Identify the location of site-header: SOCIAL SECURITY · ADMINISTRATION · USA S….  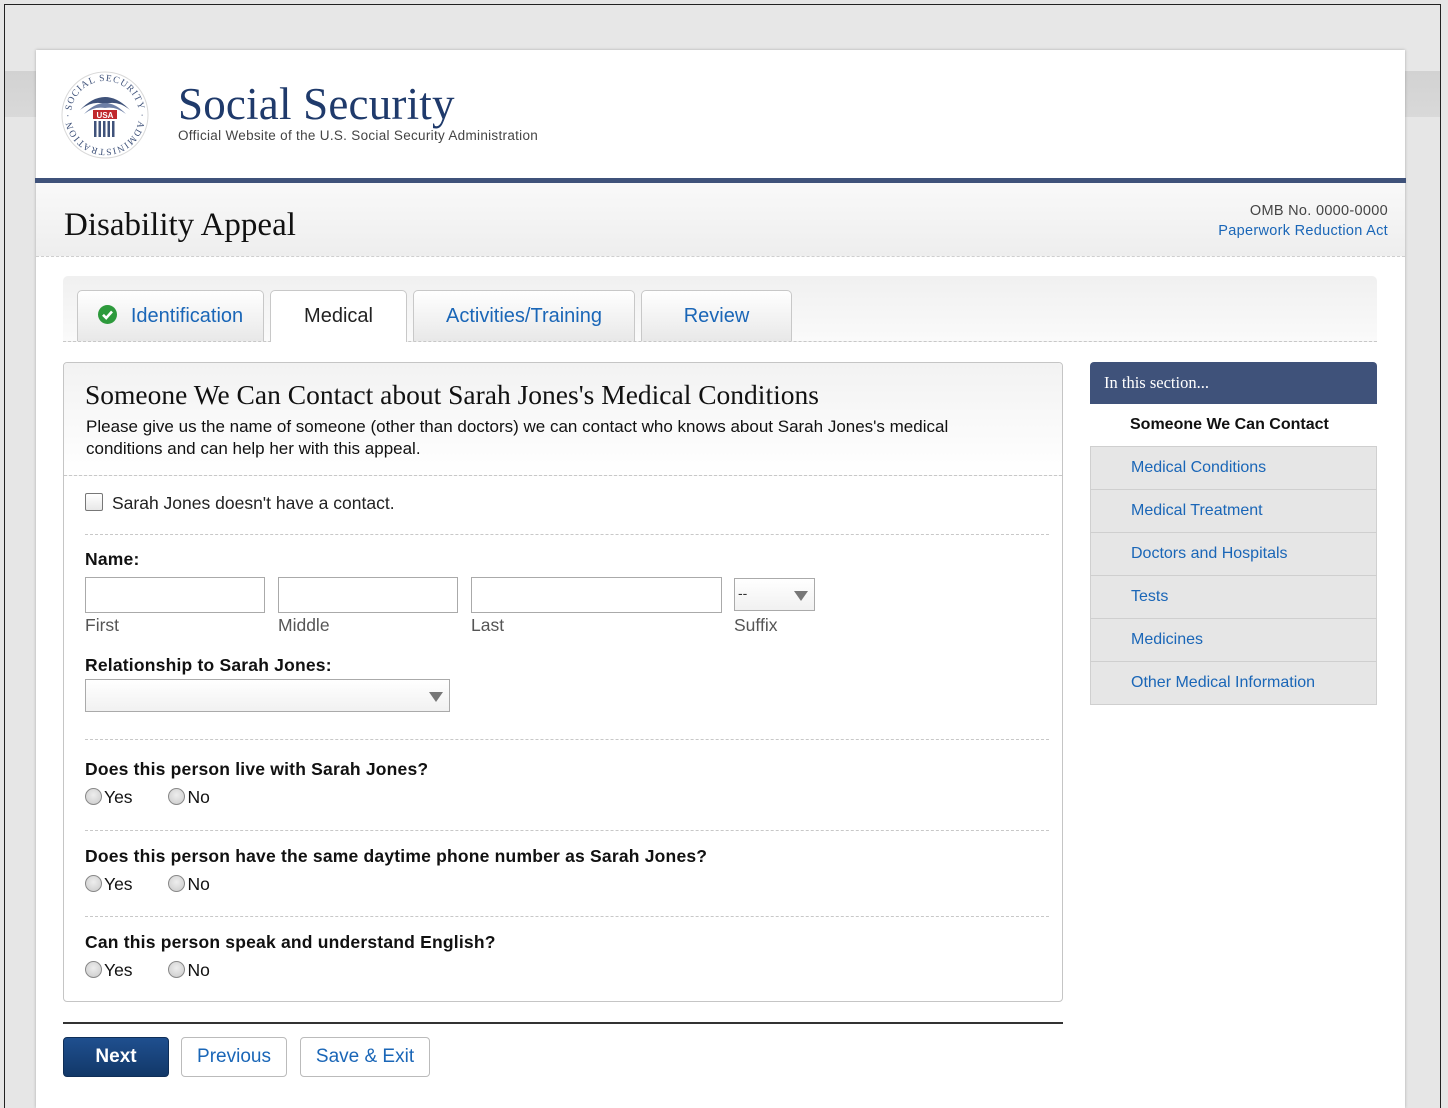
(720, 114).